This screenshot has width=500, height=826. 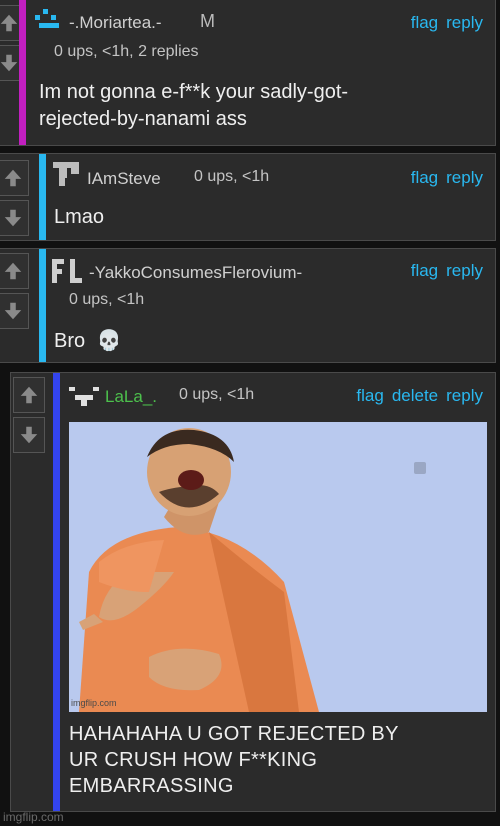 What do you see at coordinates (94, 703) in the screenshot?
I see `meme-watermark: imgflip.com` at bounding box center [94, 703].